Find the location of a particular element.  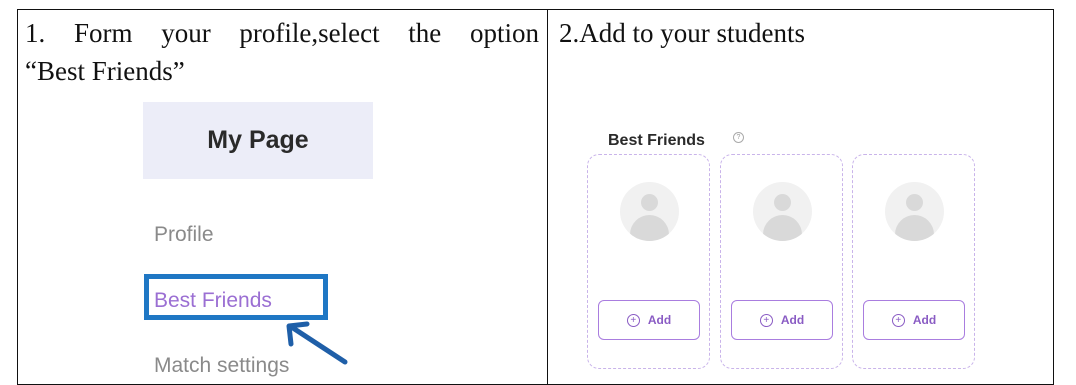

info-icon: ? is located at coordinates (738, 137).